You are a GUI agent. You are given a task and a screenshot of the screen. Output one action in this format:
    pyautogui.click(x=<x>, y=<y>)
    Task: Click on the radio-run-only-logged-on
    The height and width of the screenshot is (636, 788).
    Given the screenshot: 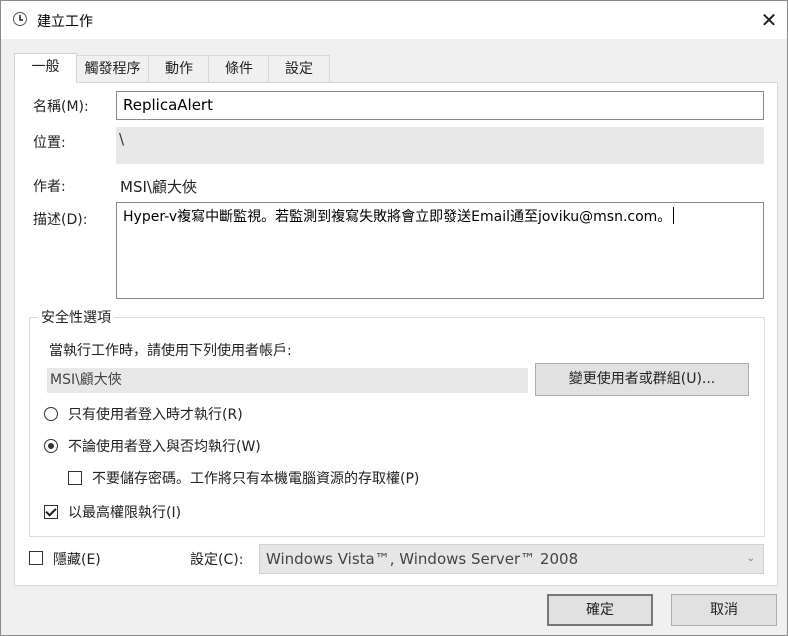 What is the action you would take?
    pyautogui.click(x=51, y=414)
    